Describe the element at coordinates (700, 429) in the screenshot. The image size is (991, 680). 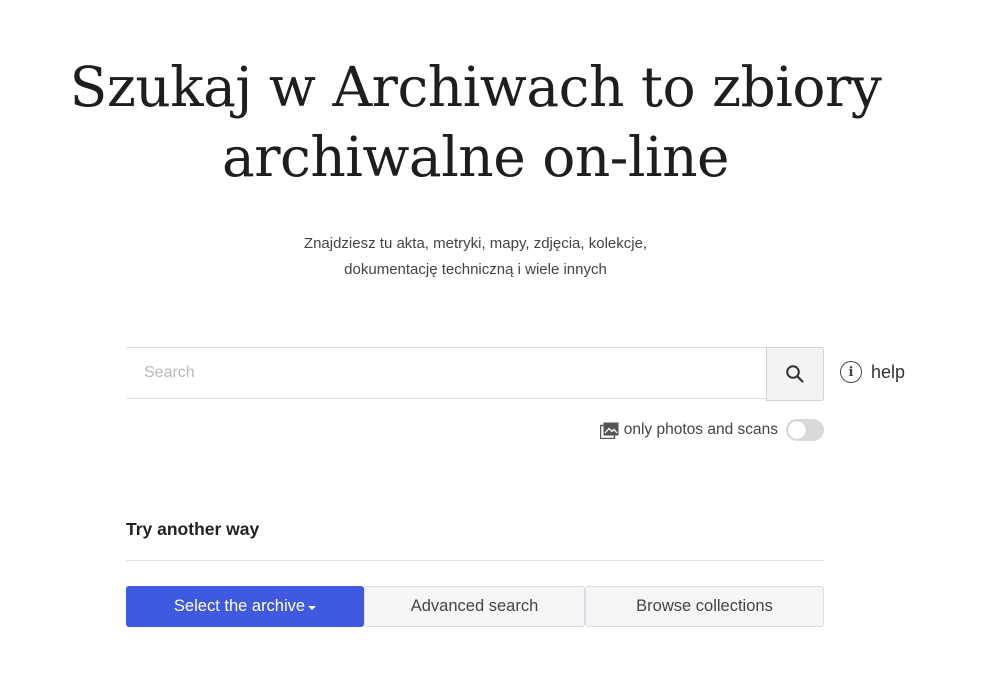
I see `photos-scans-label: only photos and scans` at that location.